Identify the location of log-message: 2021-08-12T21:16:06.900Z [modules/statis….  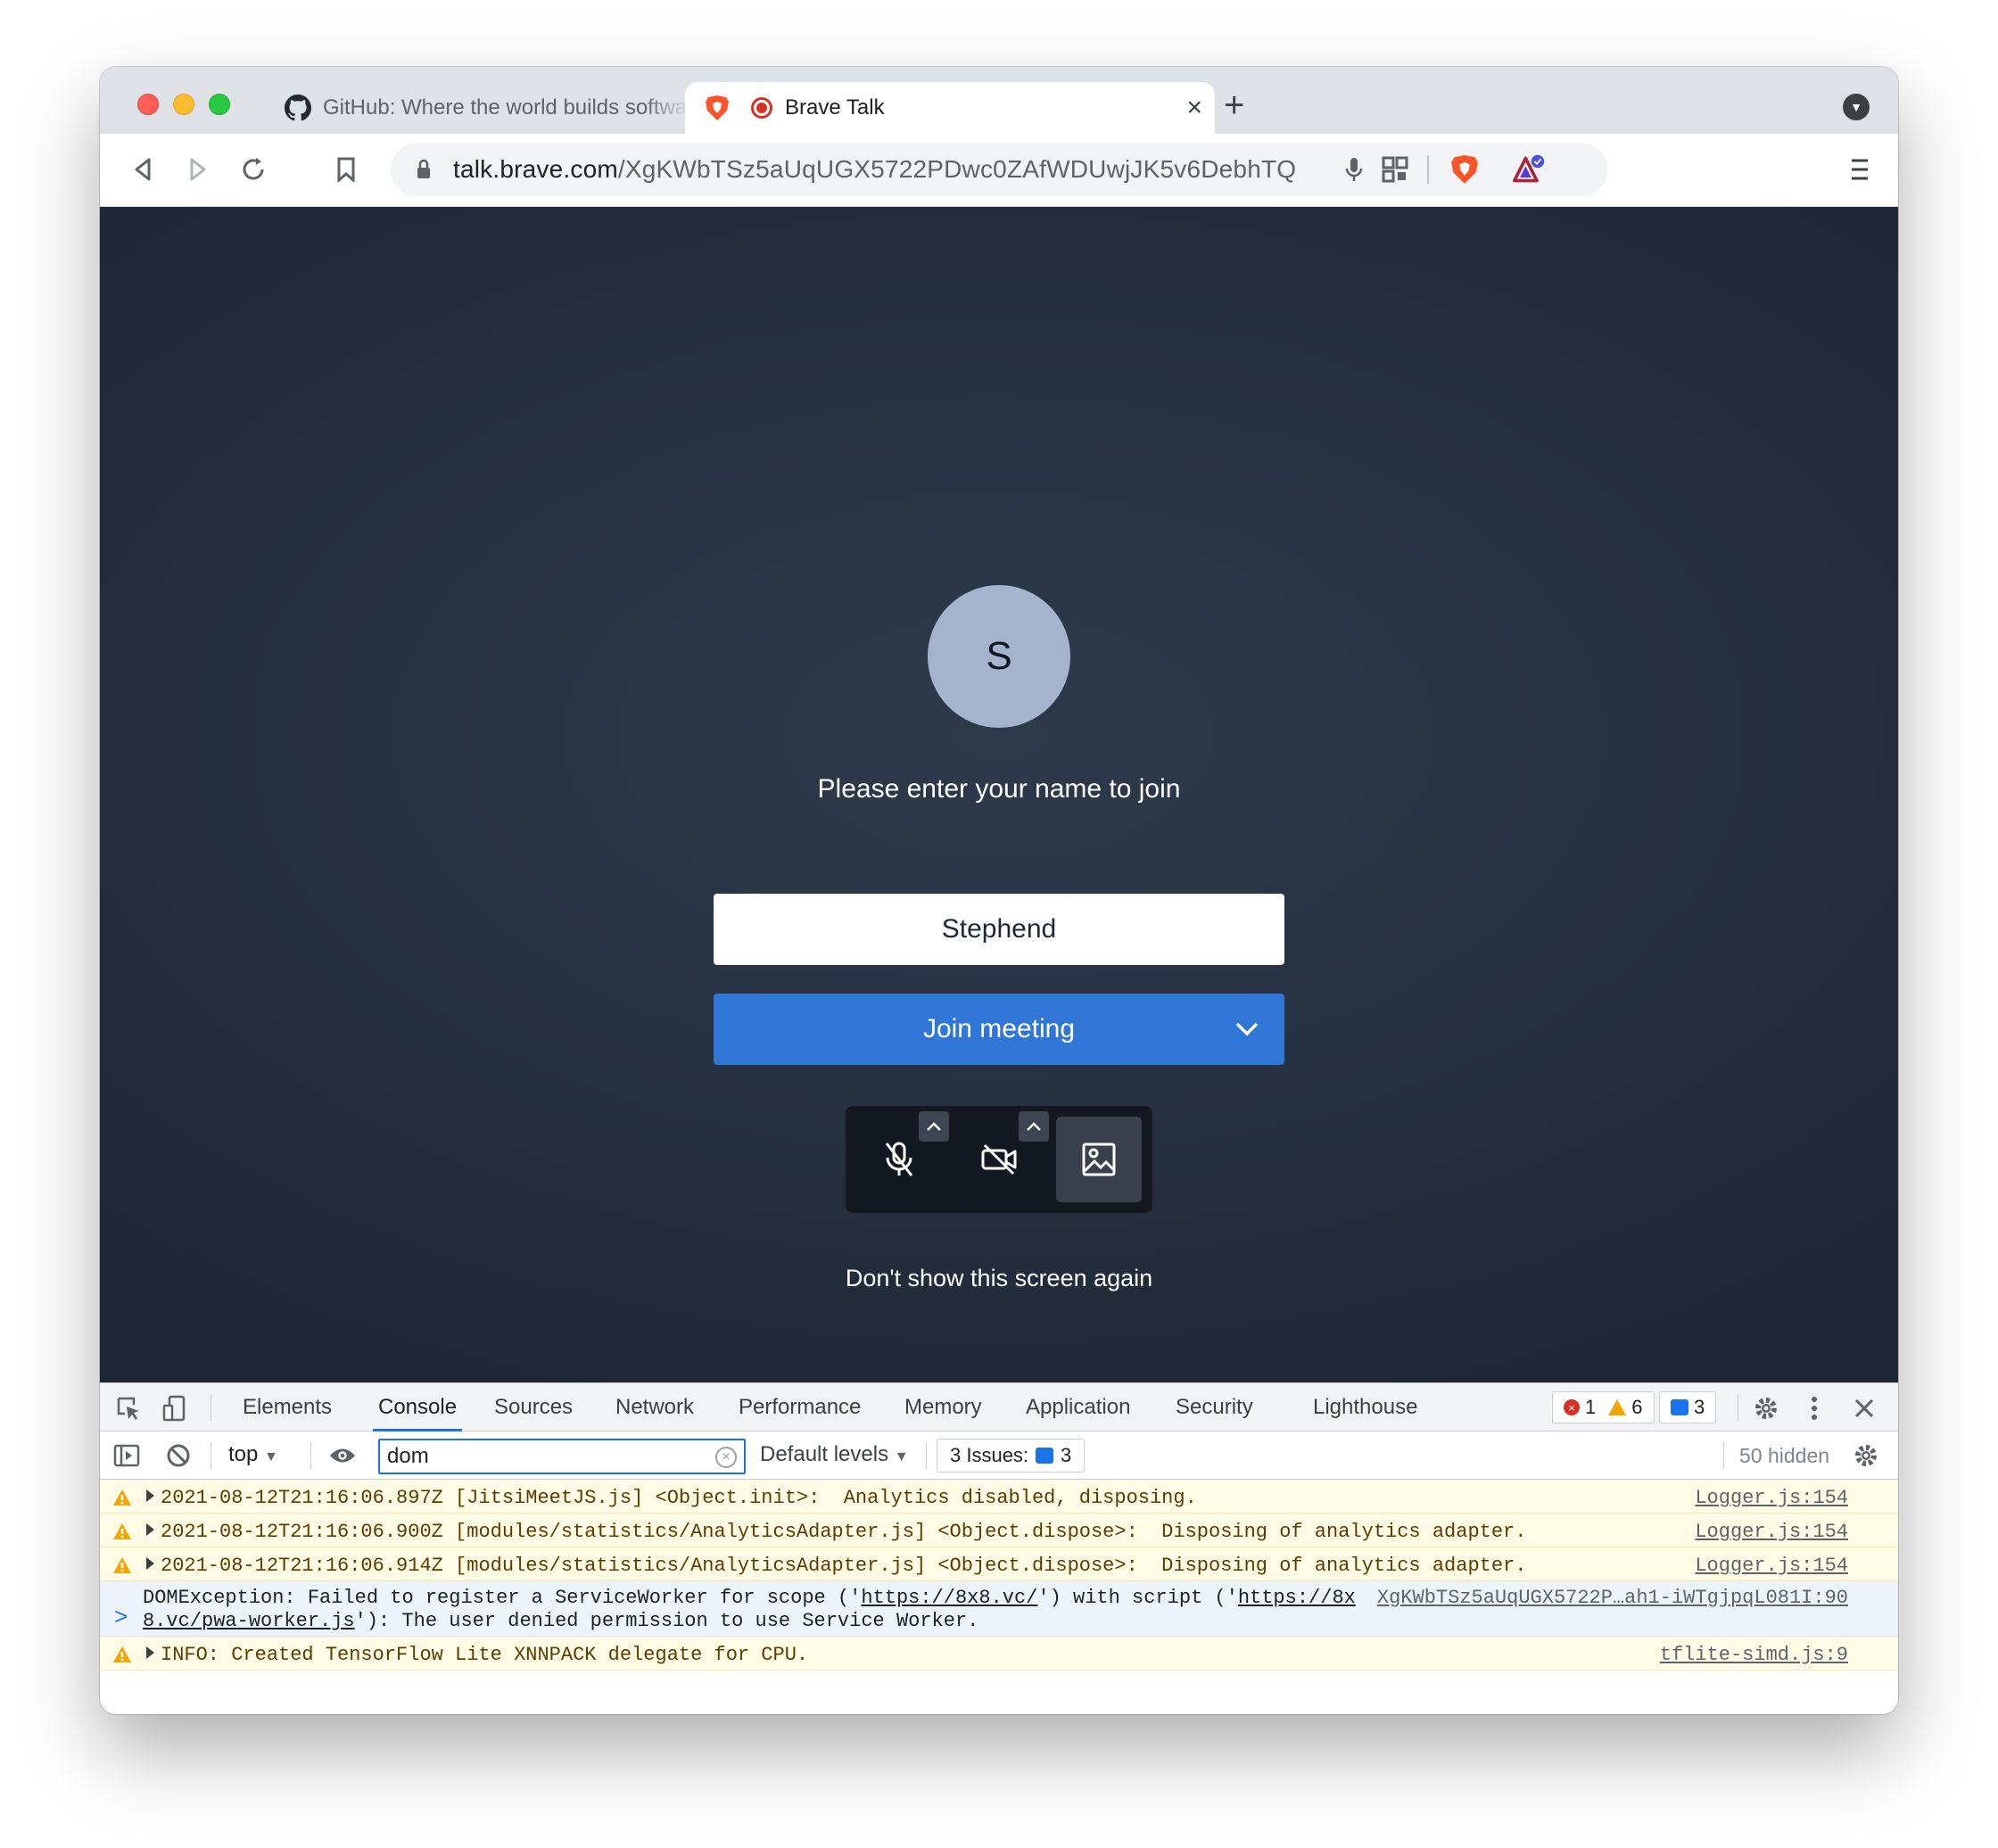
(844, 1532).